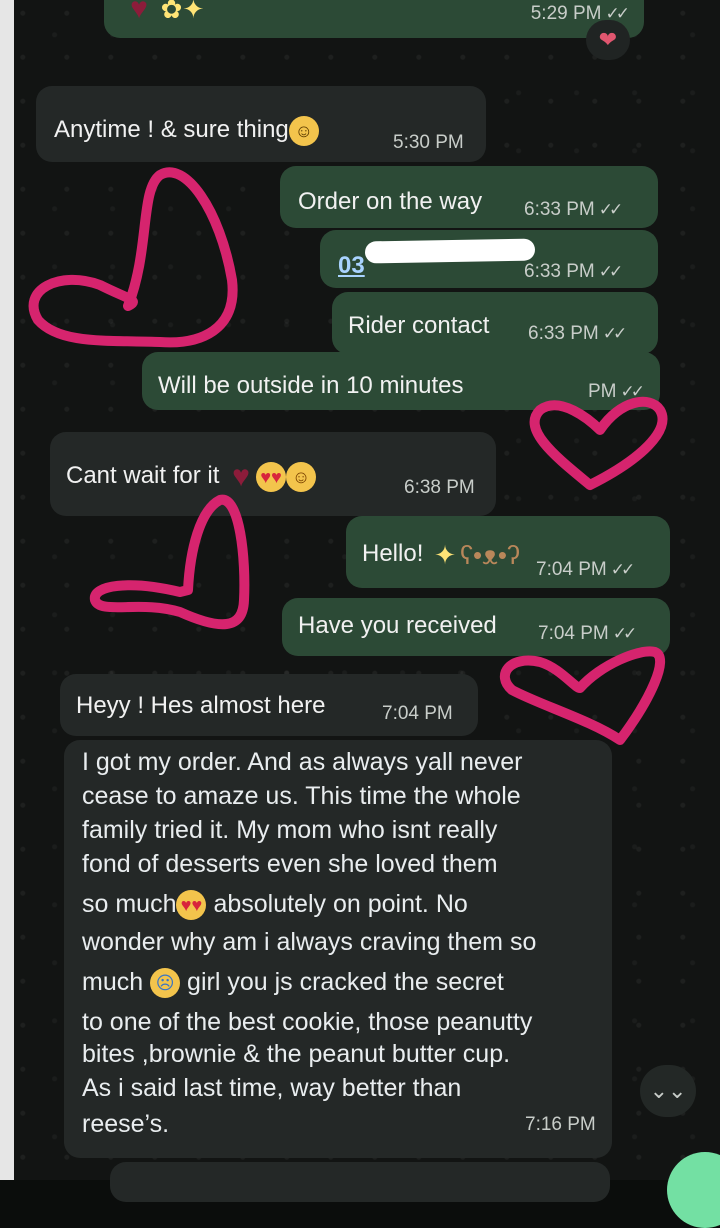 The width and height of the screenshot is (720, 1228). Describe the element at coordinates (309, 942) in the screenshot. I see `message-line: wonder why am i always craving them so` at that location.